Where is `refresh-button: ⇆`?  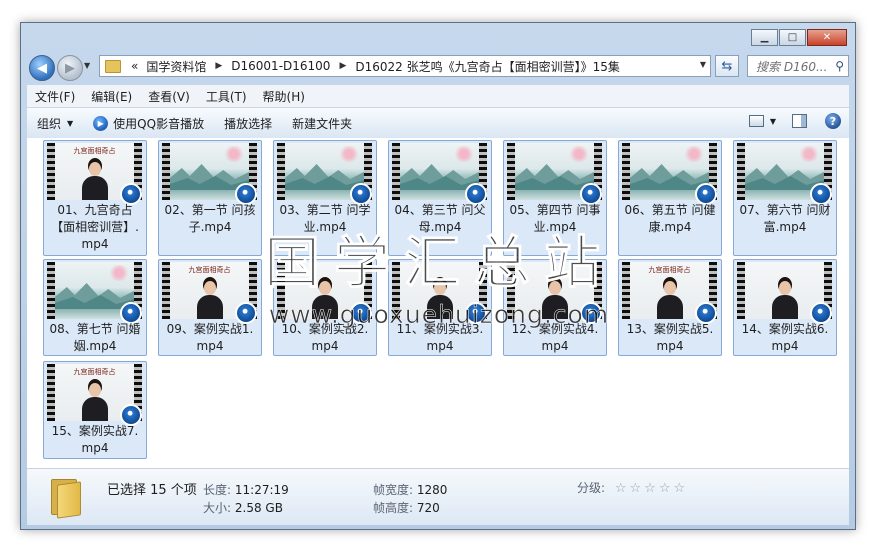
refresh-button: ⇆ is located at coordinates (727, 66).